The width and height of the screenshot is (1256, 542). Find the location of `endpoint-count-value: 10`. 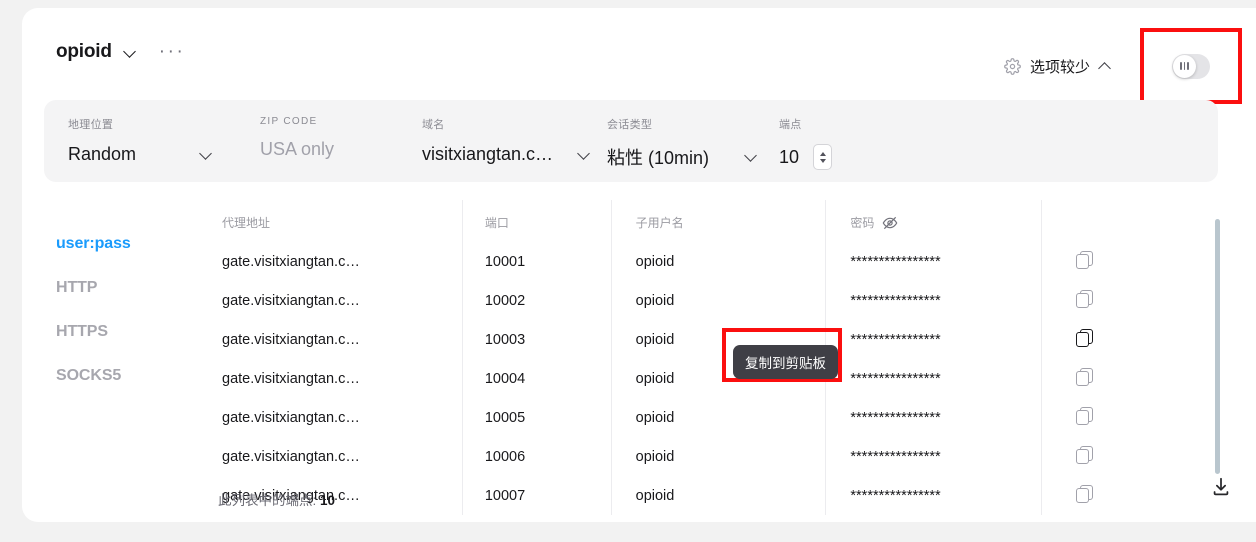

endpoint-count-value: 10 is located at coordinates (328, 500).